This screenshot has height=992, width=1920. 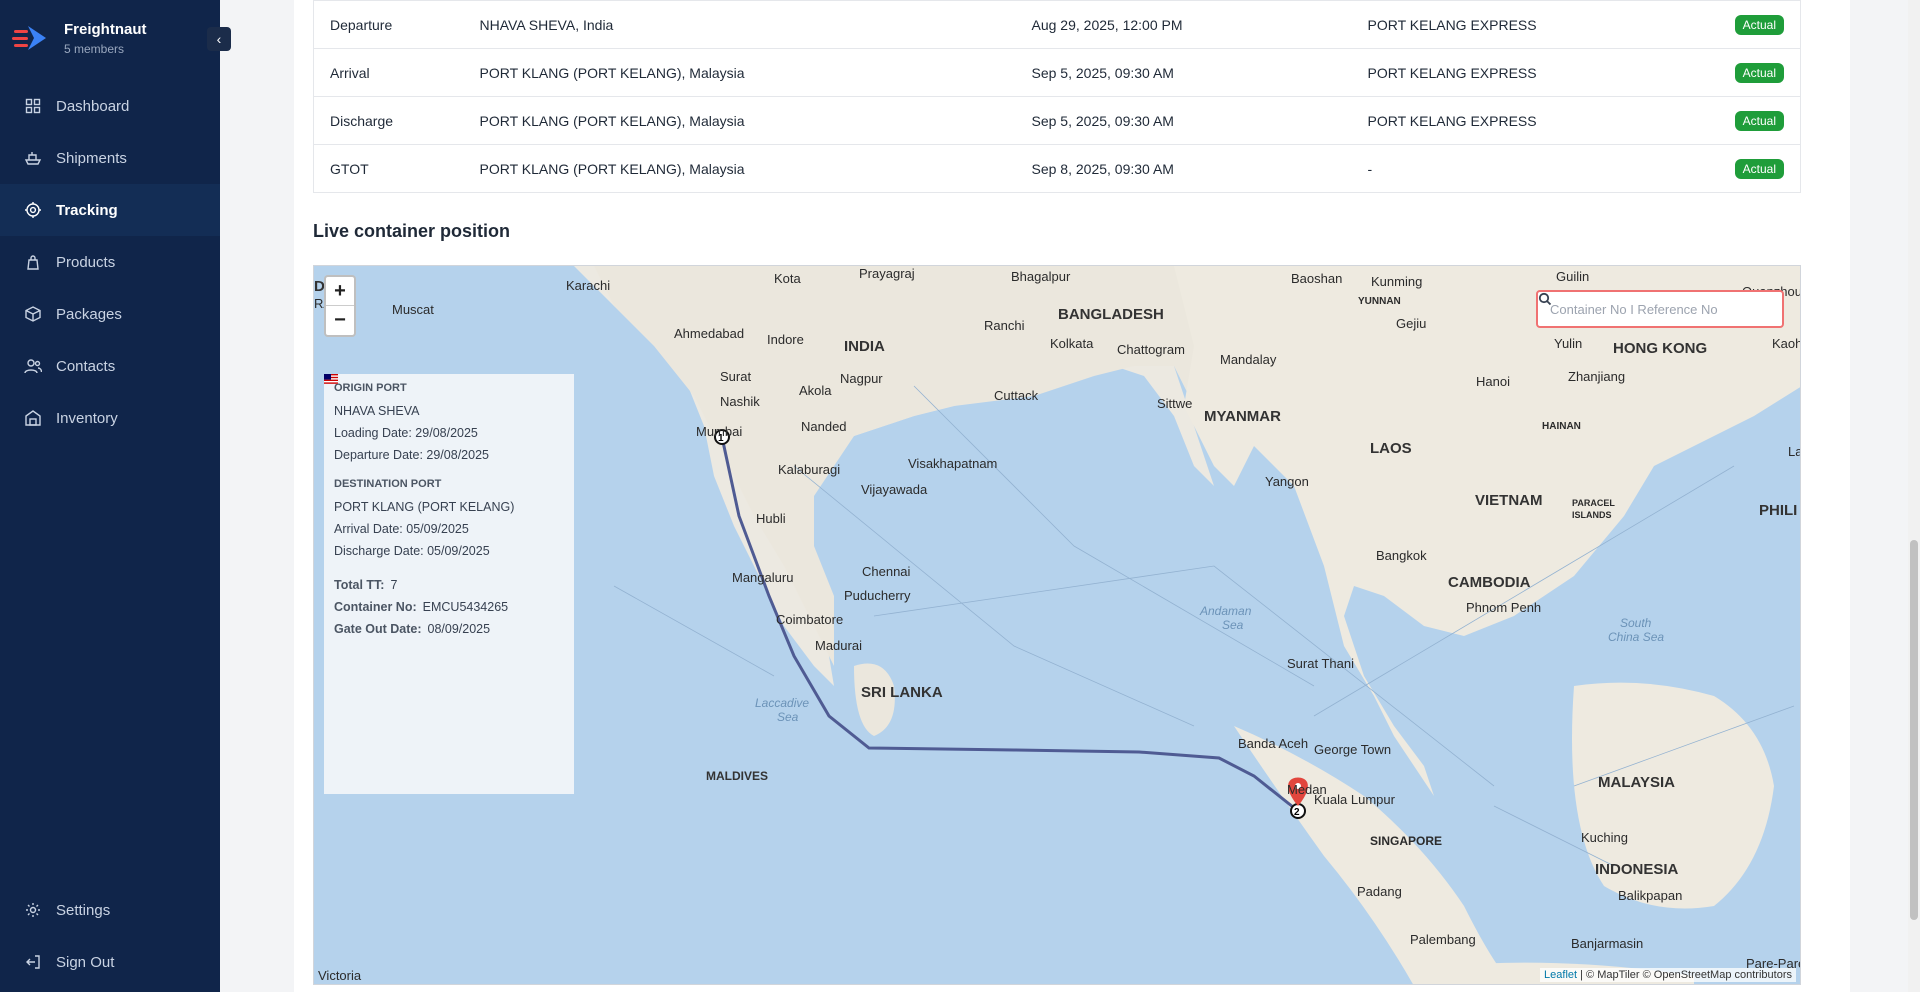 I want to click on map-label: Bhagalpur, so click(x=1041, y=276).